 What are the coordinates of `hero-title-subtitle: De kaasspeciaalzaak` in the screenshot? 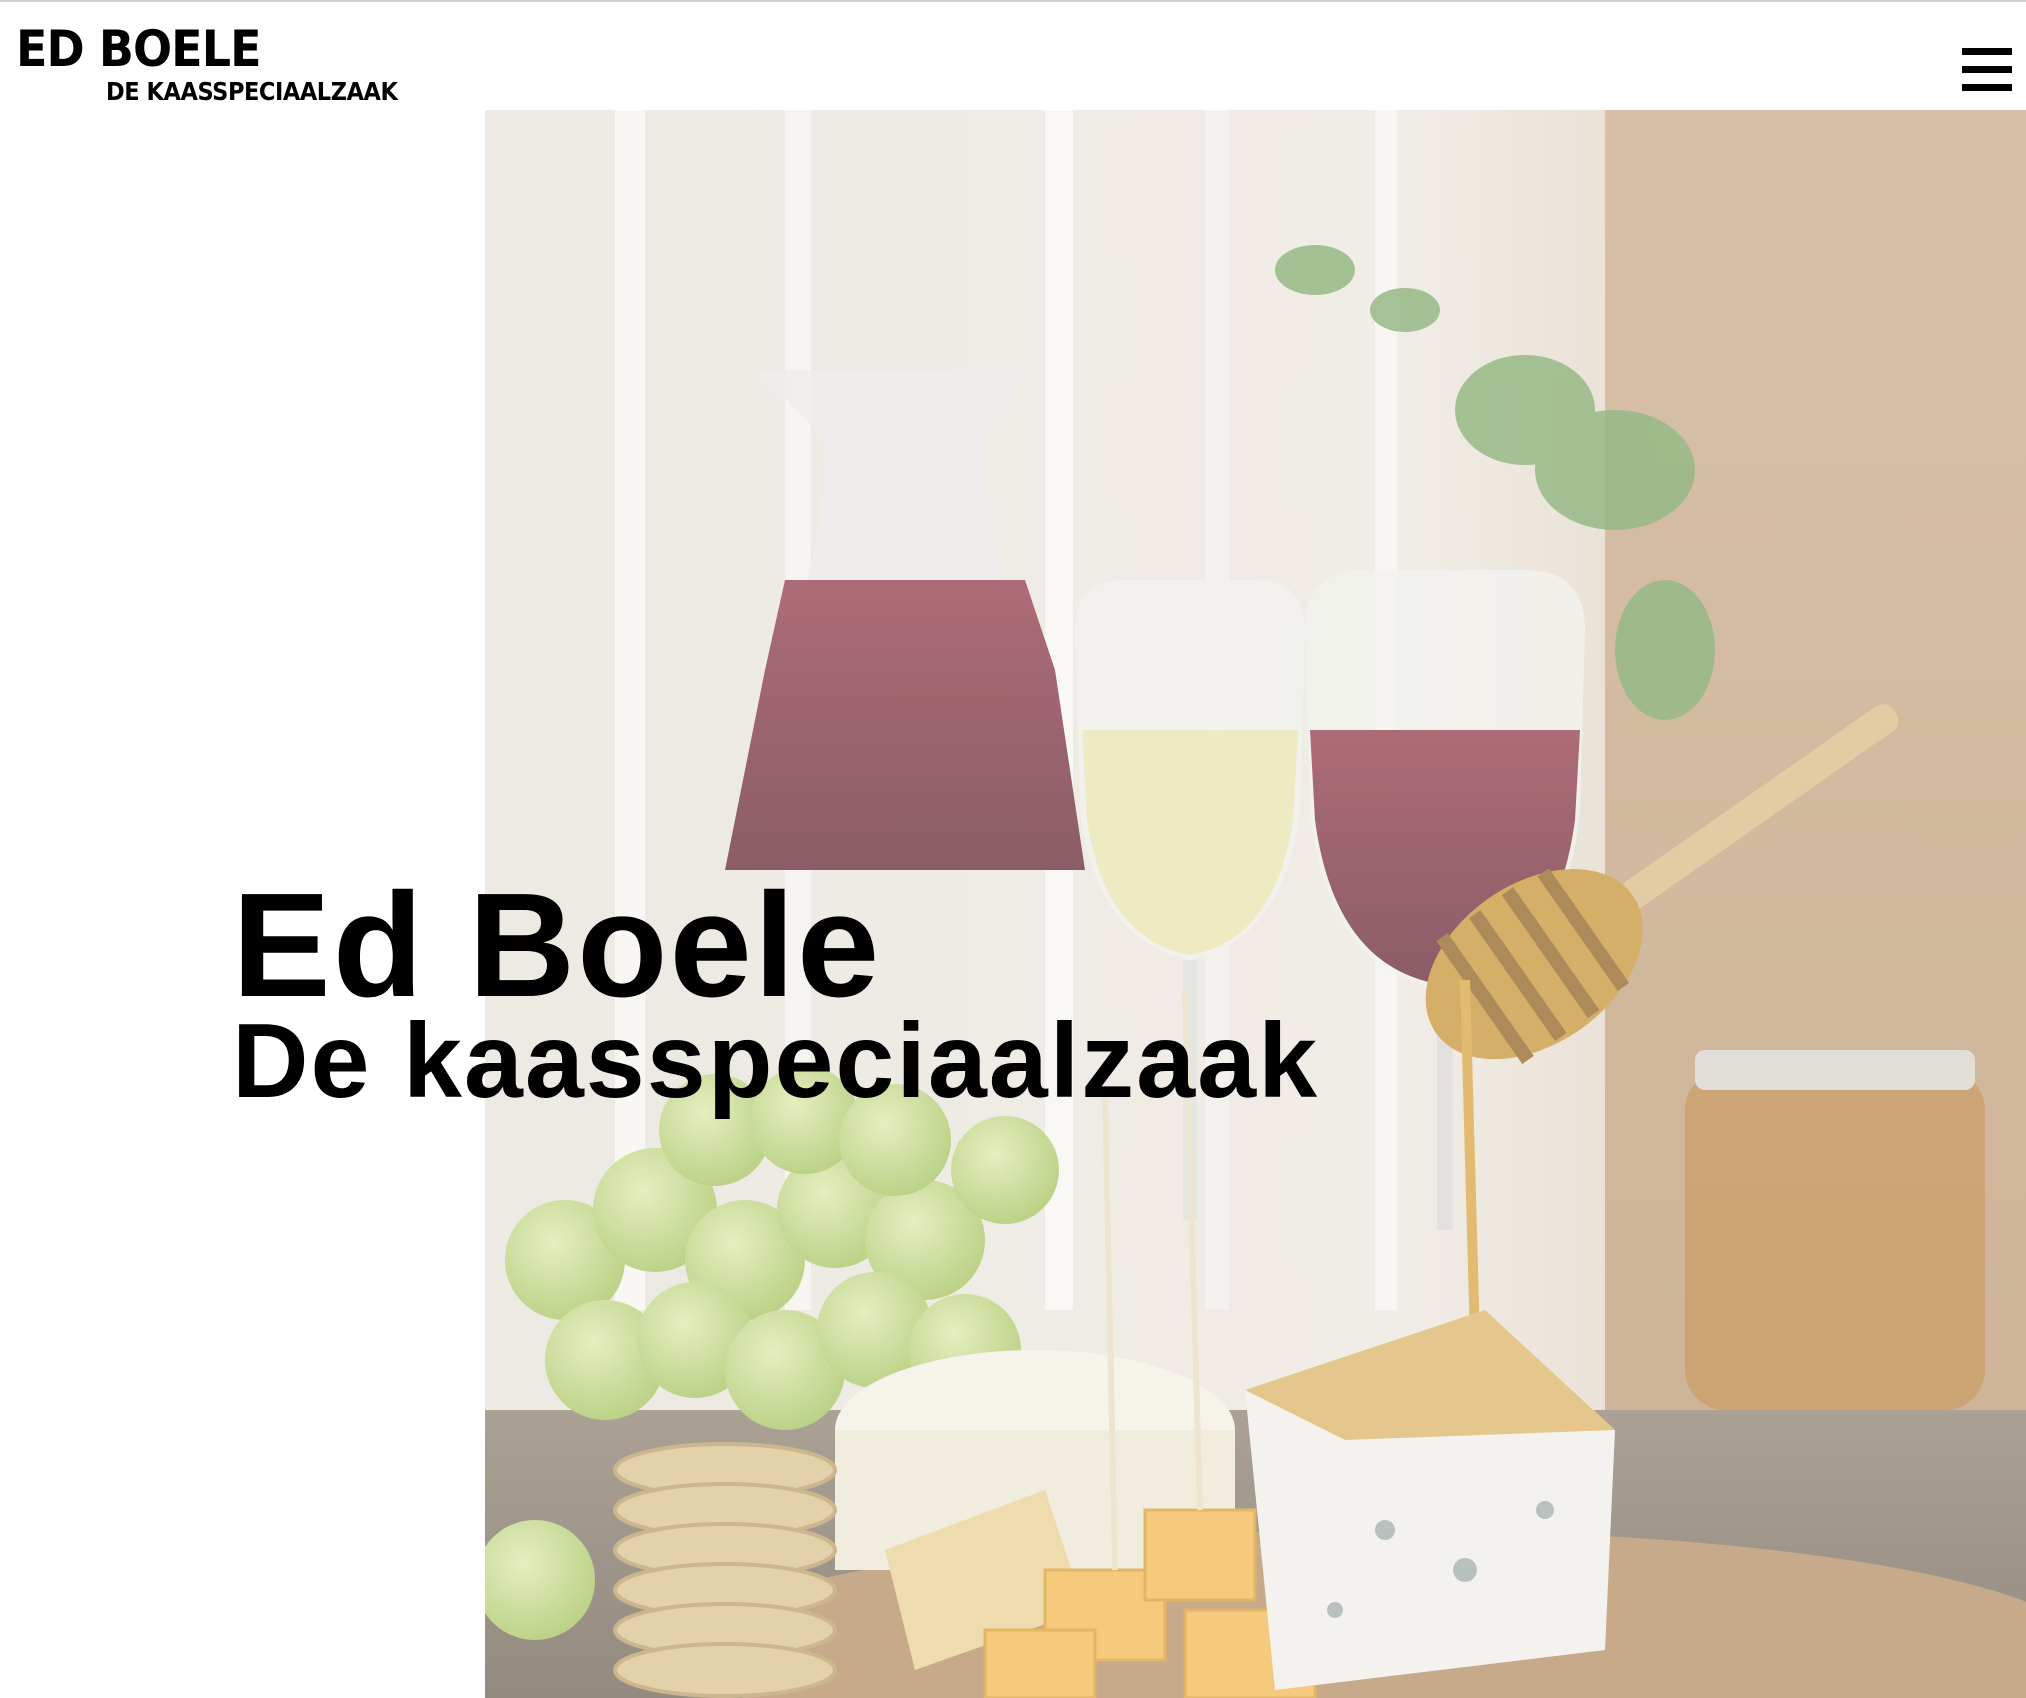 It's located at (776, 1061).